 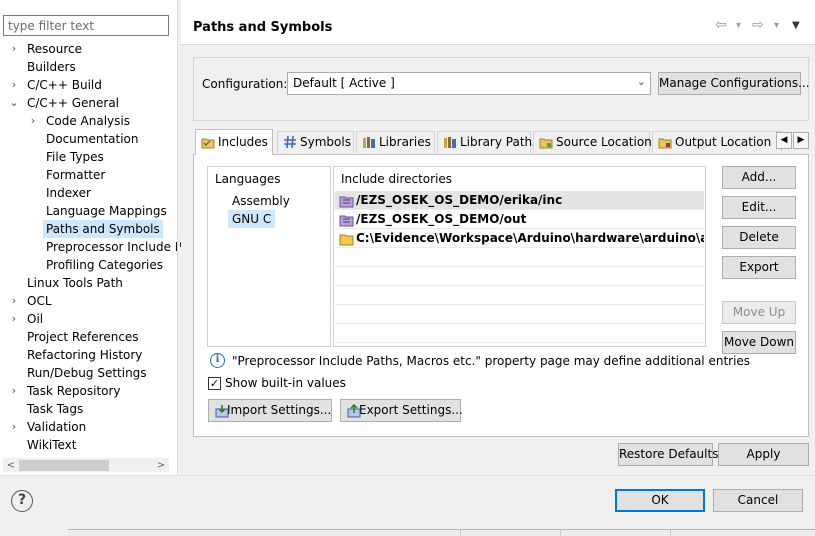 I want to click on tab-scroll-left-icon: ◀, so click(x=784, y=140).